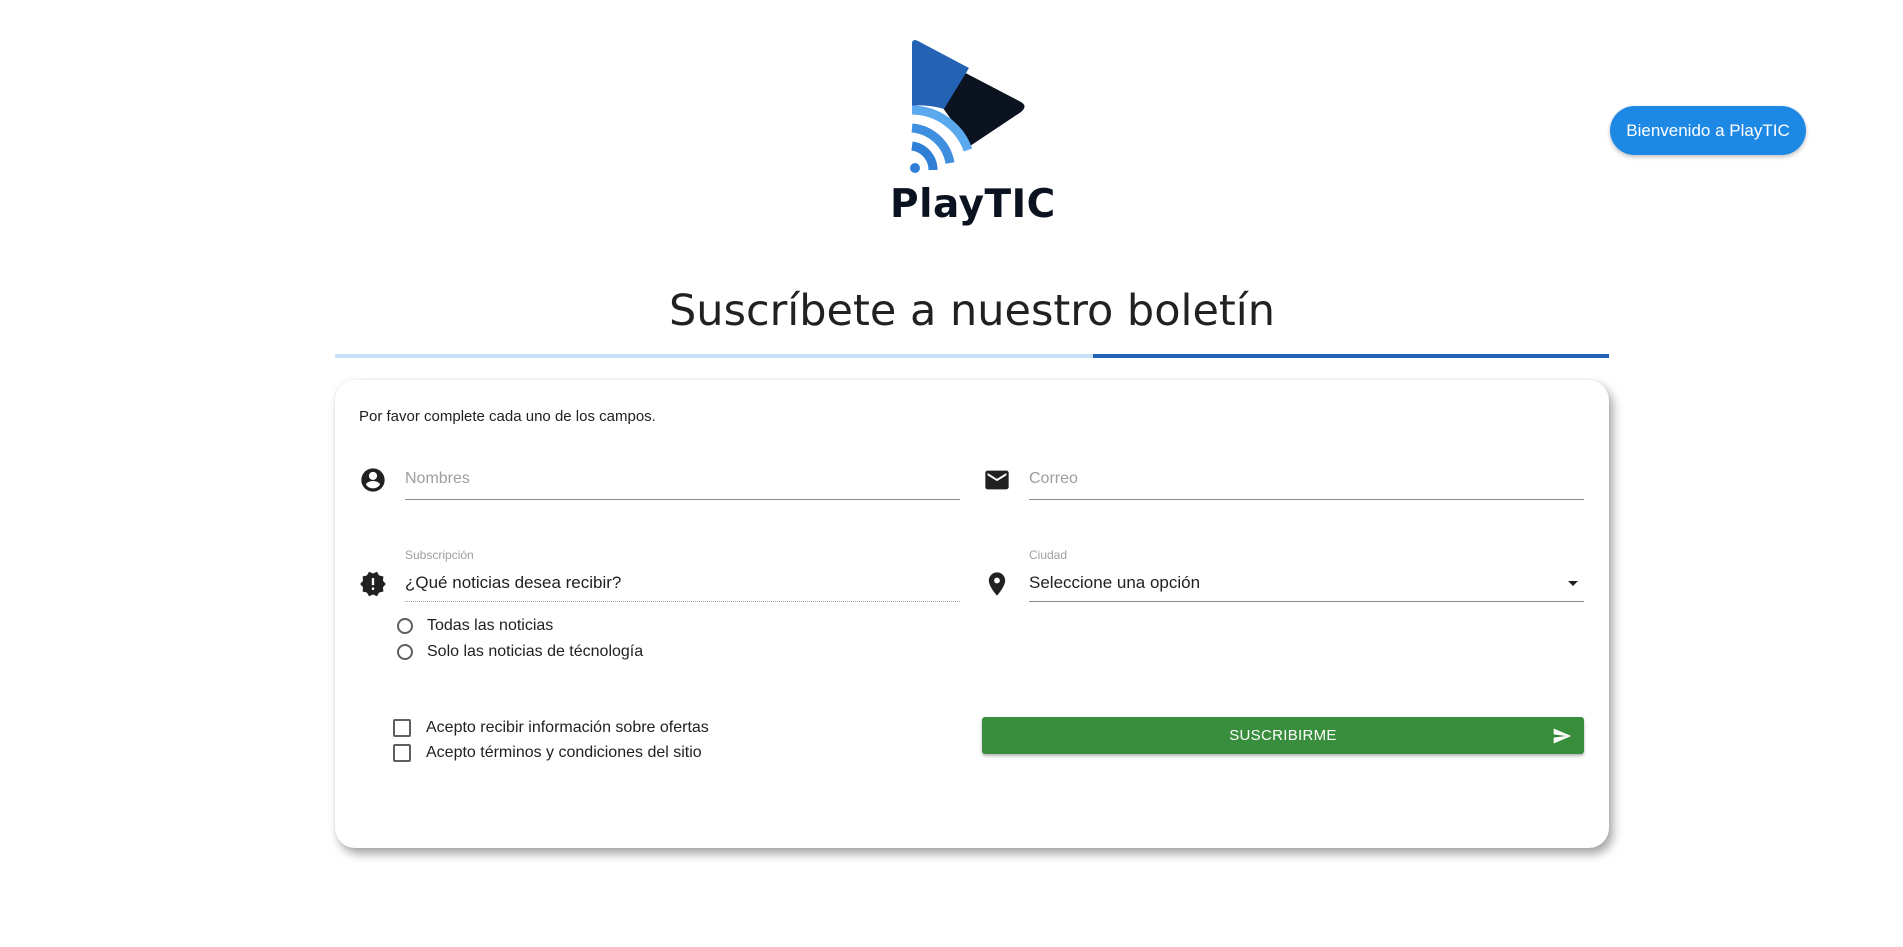 This screenshot has height=947, width=1903. I want to click on email-field, so click(1306, 480).